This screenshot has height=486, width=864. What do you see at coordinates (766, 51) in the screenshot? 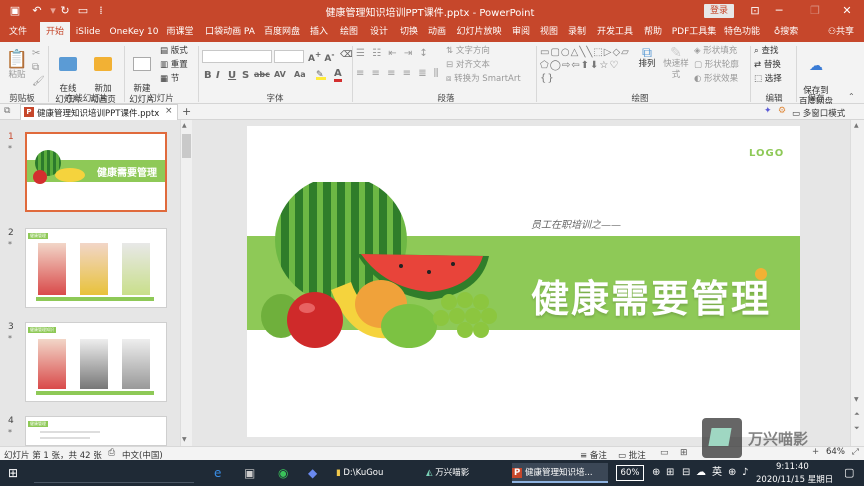
I see `find-button: ⌕ 查找` at bounding box center [766, 51].